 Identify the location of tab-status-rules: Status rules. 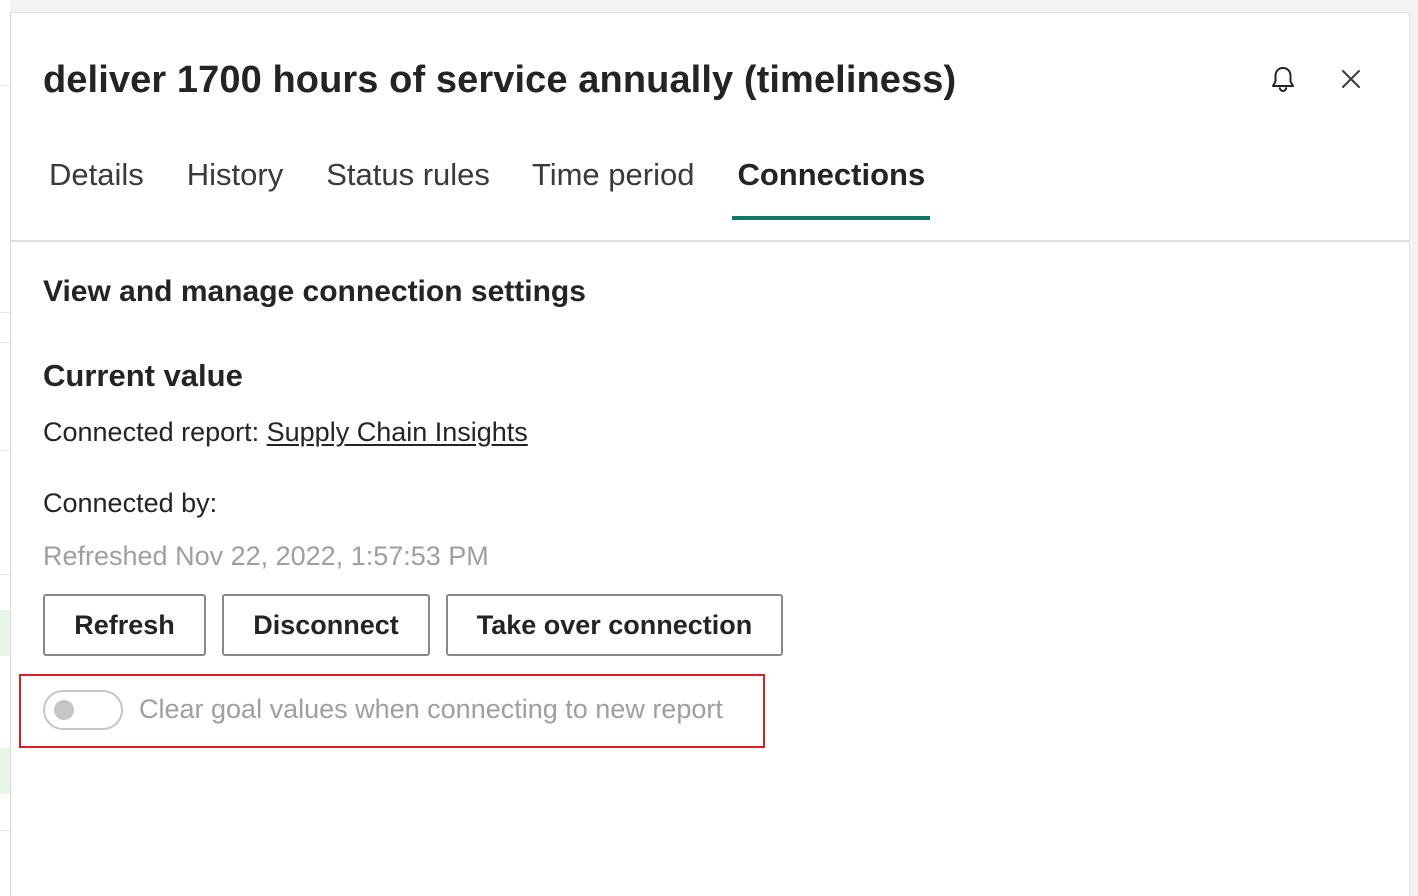
(408, 184).